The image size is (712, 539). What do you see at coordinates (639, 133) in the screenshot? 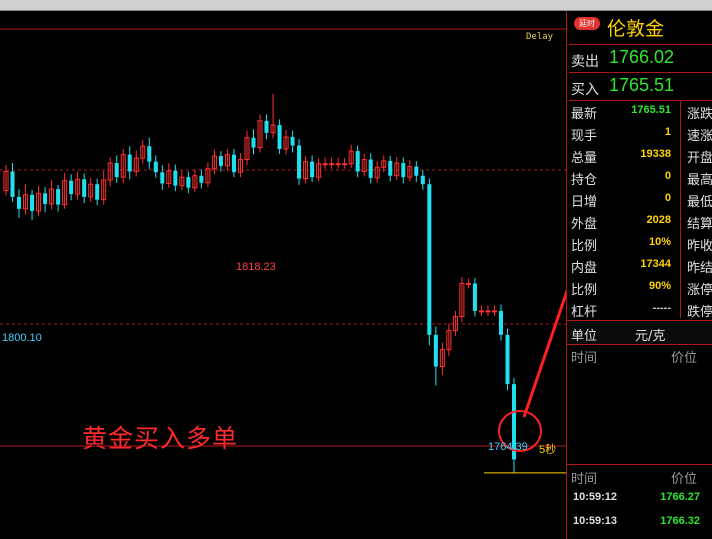
I see `stat-row: 现手 1 速涨` at bounding box center [639, 133].